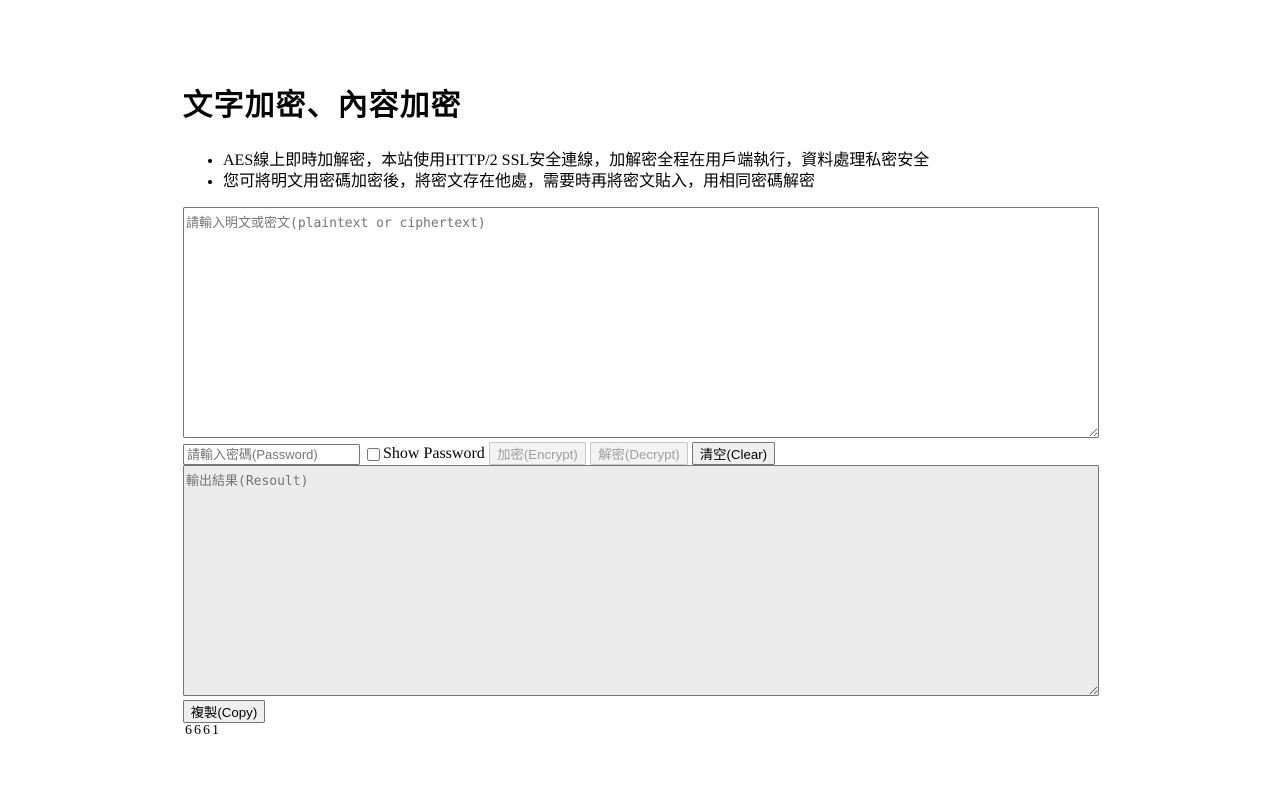 The image size is (1280, 800). Describe the element at coordinates (434, 453) in the screenshot. I see `show-password-label: Show Password` at that location.